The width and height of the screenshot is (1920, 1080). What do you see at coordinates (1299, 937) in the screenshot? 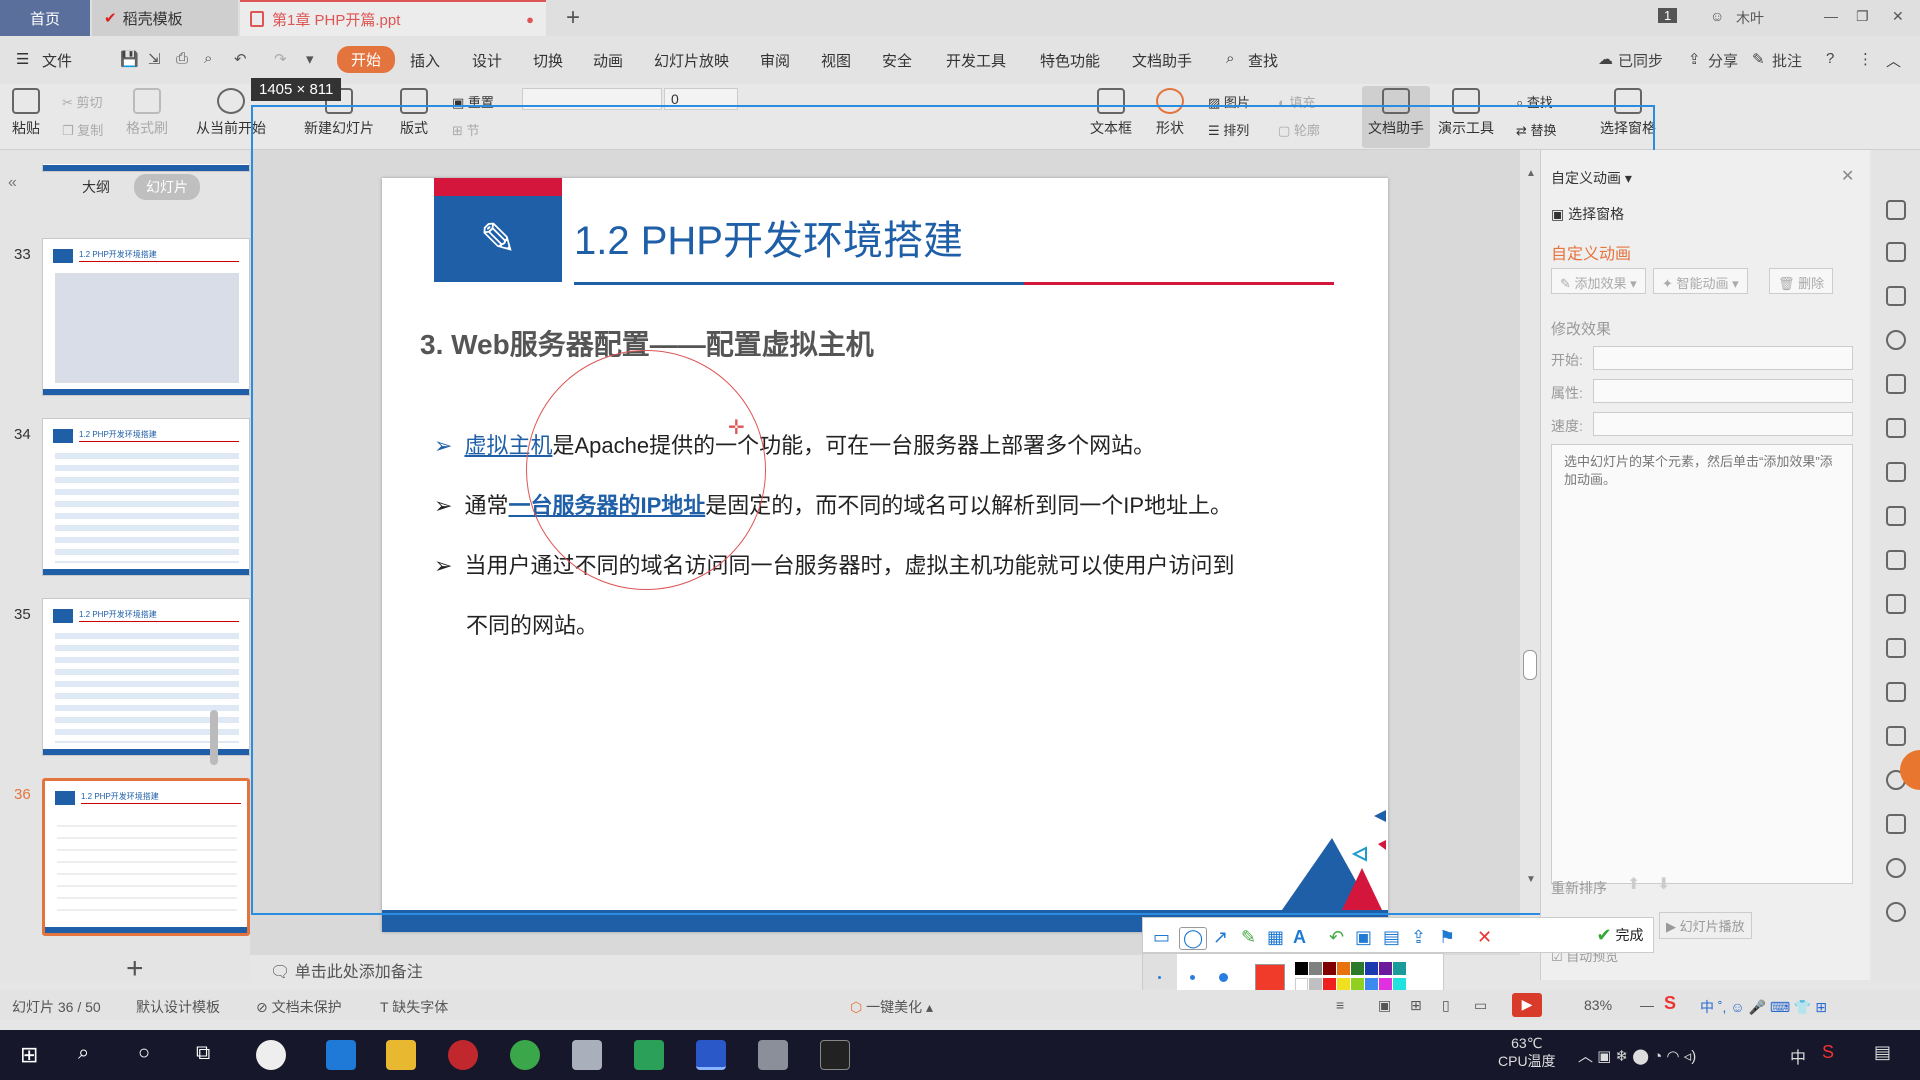
I see `text-tool-icon: A` at bounding box center [1299, 937].